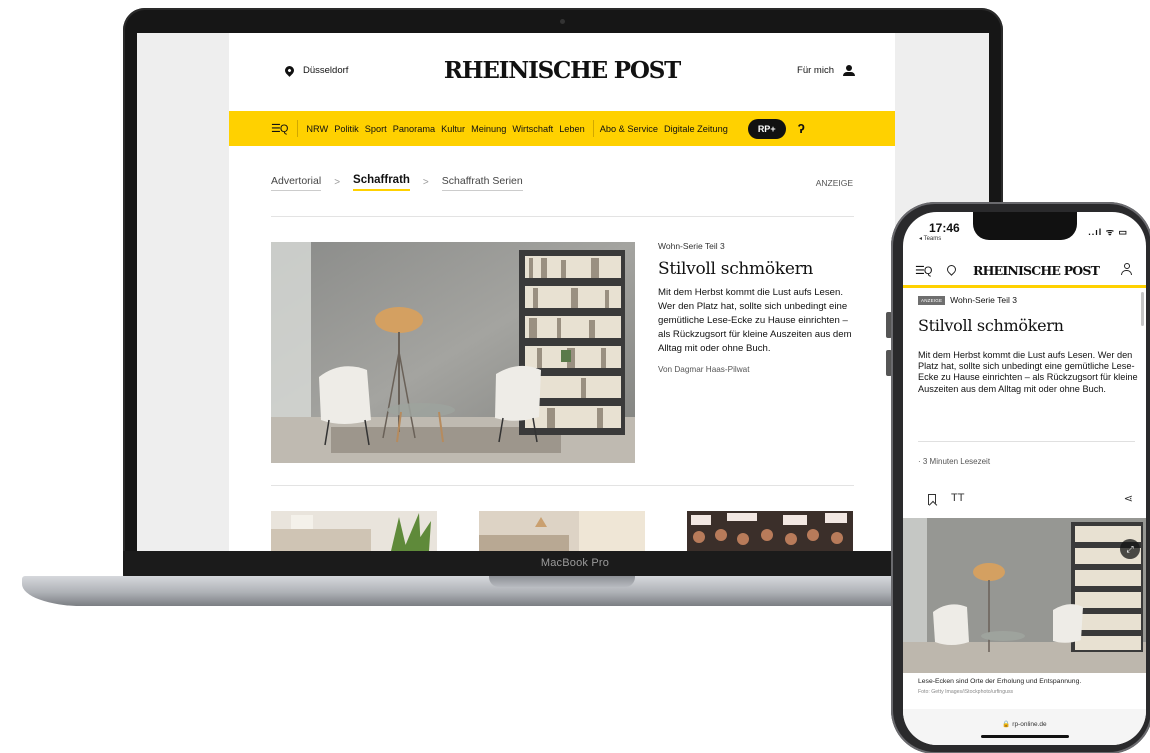 The height and width of the screenshot is (753, 1150). Describe the element at coordinates (562, 21) in the screenshot. I see `laptop-camera` at that location.